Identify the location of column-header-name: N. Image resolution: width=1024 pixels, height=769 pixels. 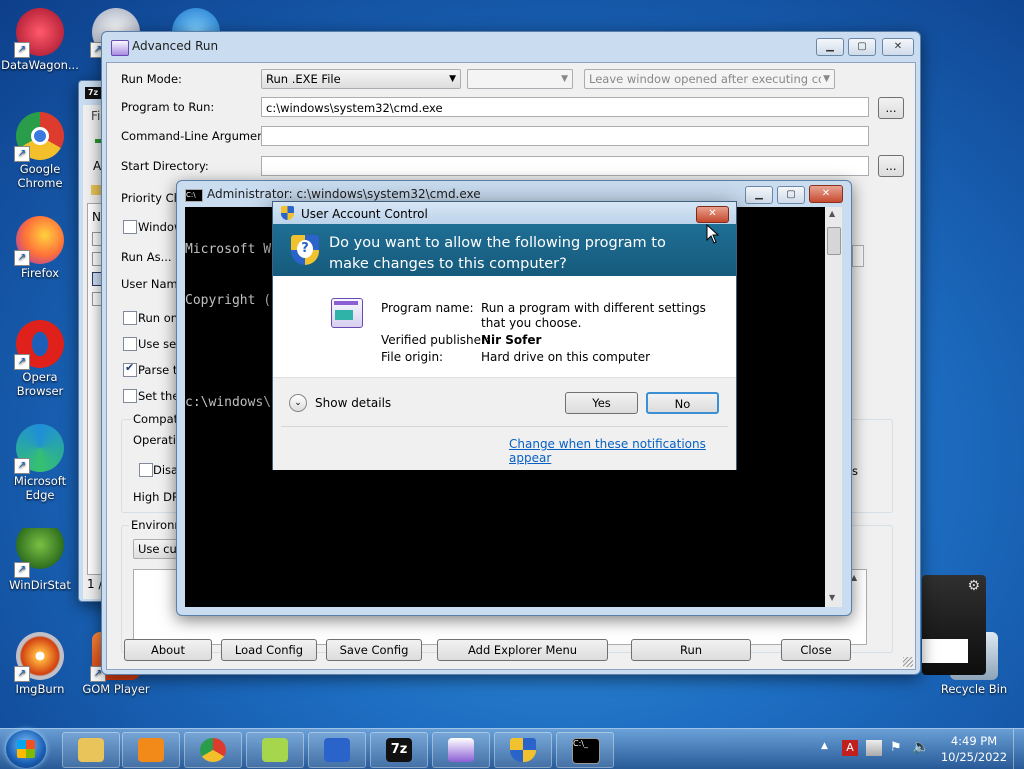
(96, 217).